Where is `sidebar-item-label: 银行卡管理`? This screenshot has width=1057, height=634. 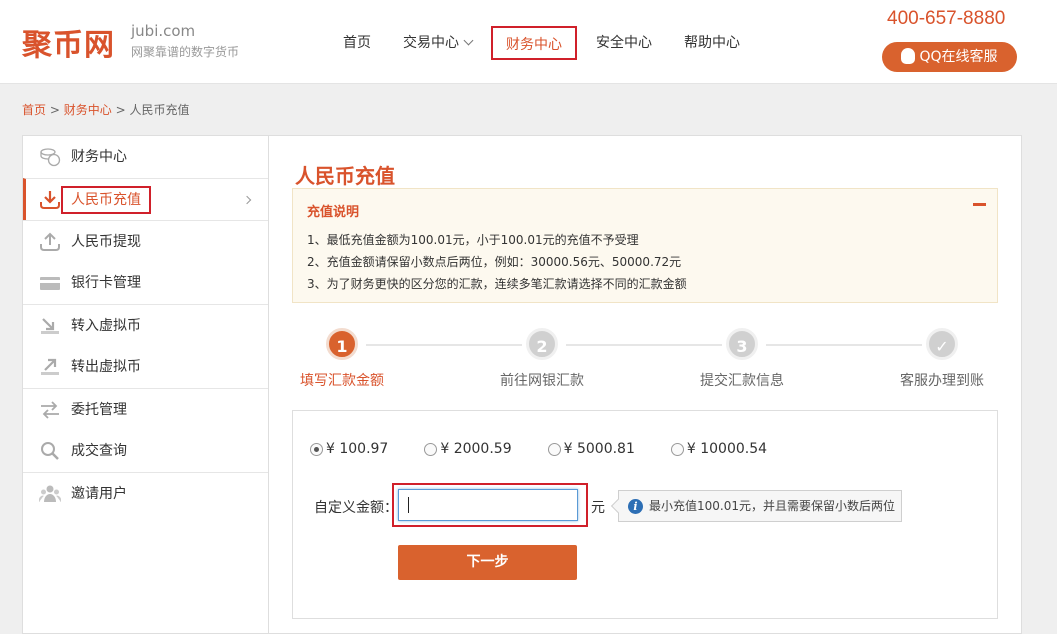
sidebar-item-label: 银行卡管理 is located at coordinates (106, 283).